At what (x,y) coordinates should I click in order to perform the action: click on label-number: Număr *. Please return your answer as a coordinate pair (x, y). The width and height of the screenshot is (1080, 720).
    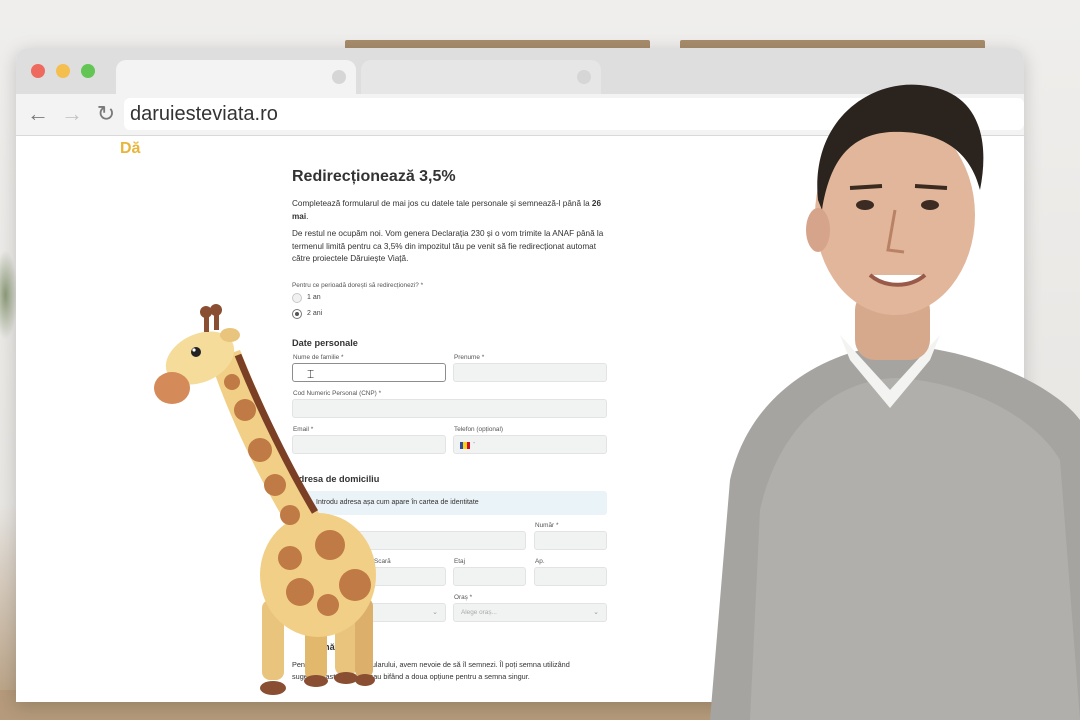
    Looking at the image, I should click on (547, 525).